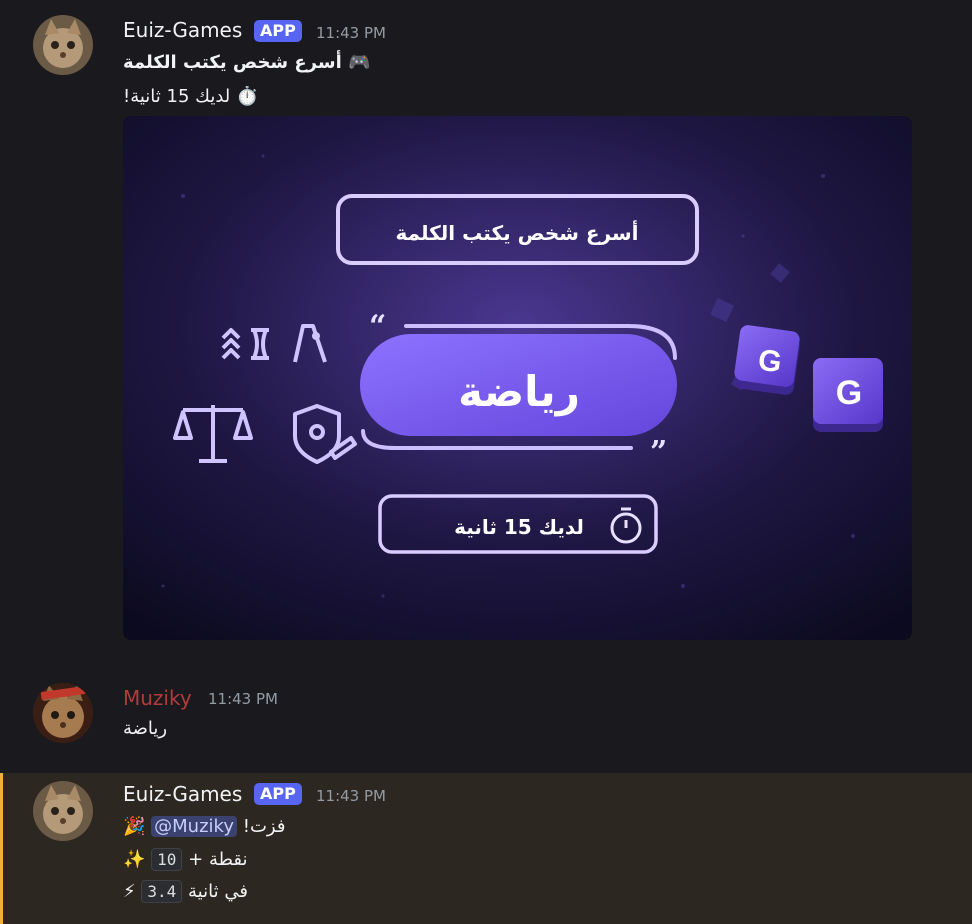 This screenshot has height=924, width=972. What do you see at coordinates (264, 826) in the screenshot?
I see `win-text: !فزت` at bounding box center [264, 826].